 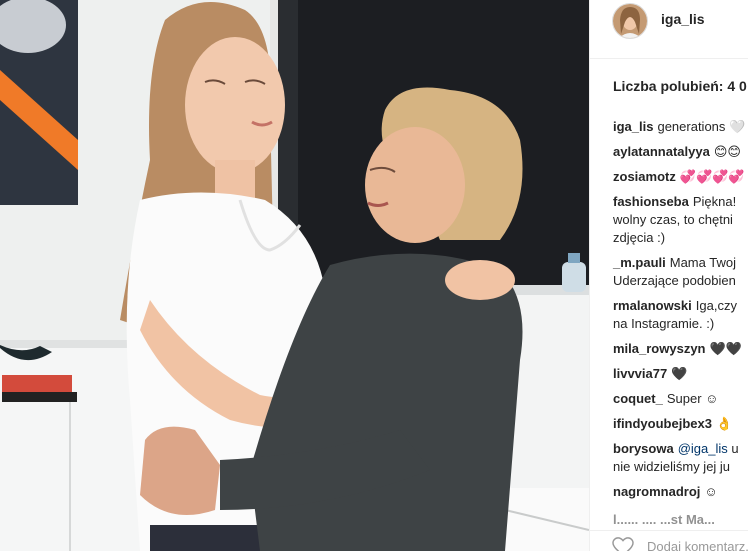 I want to click on comment-item: mila_rowyszyn 🖤🖤, so click(x=680, y=349).